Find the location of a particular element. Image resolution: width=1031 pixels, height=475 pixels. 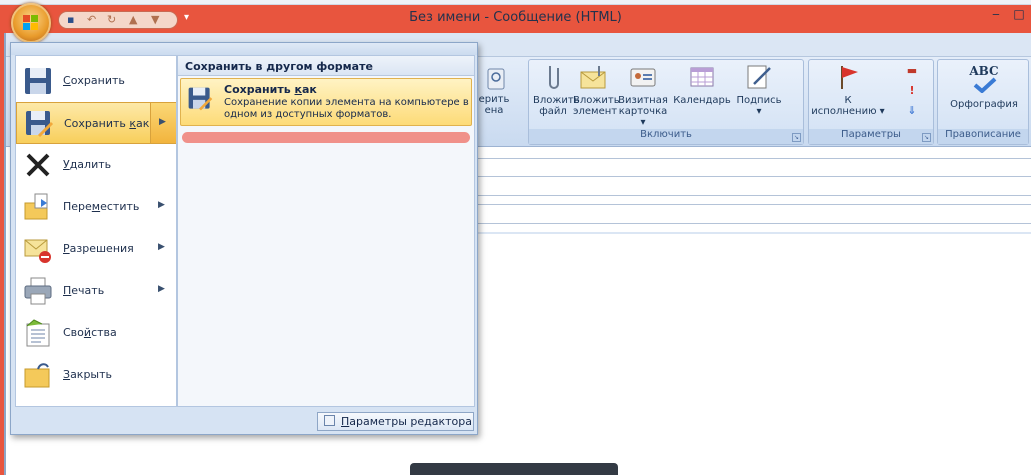

menu-item-save-as: Сохранить как ▶ is located at coordinates (96, 123).